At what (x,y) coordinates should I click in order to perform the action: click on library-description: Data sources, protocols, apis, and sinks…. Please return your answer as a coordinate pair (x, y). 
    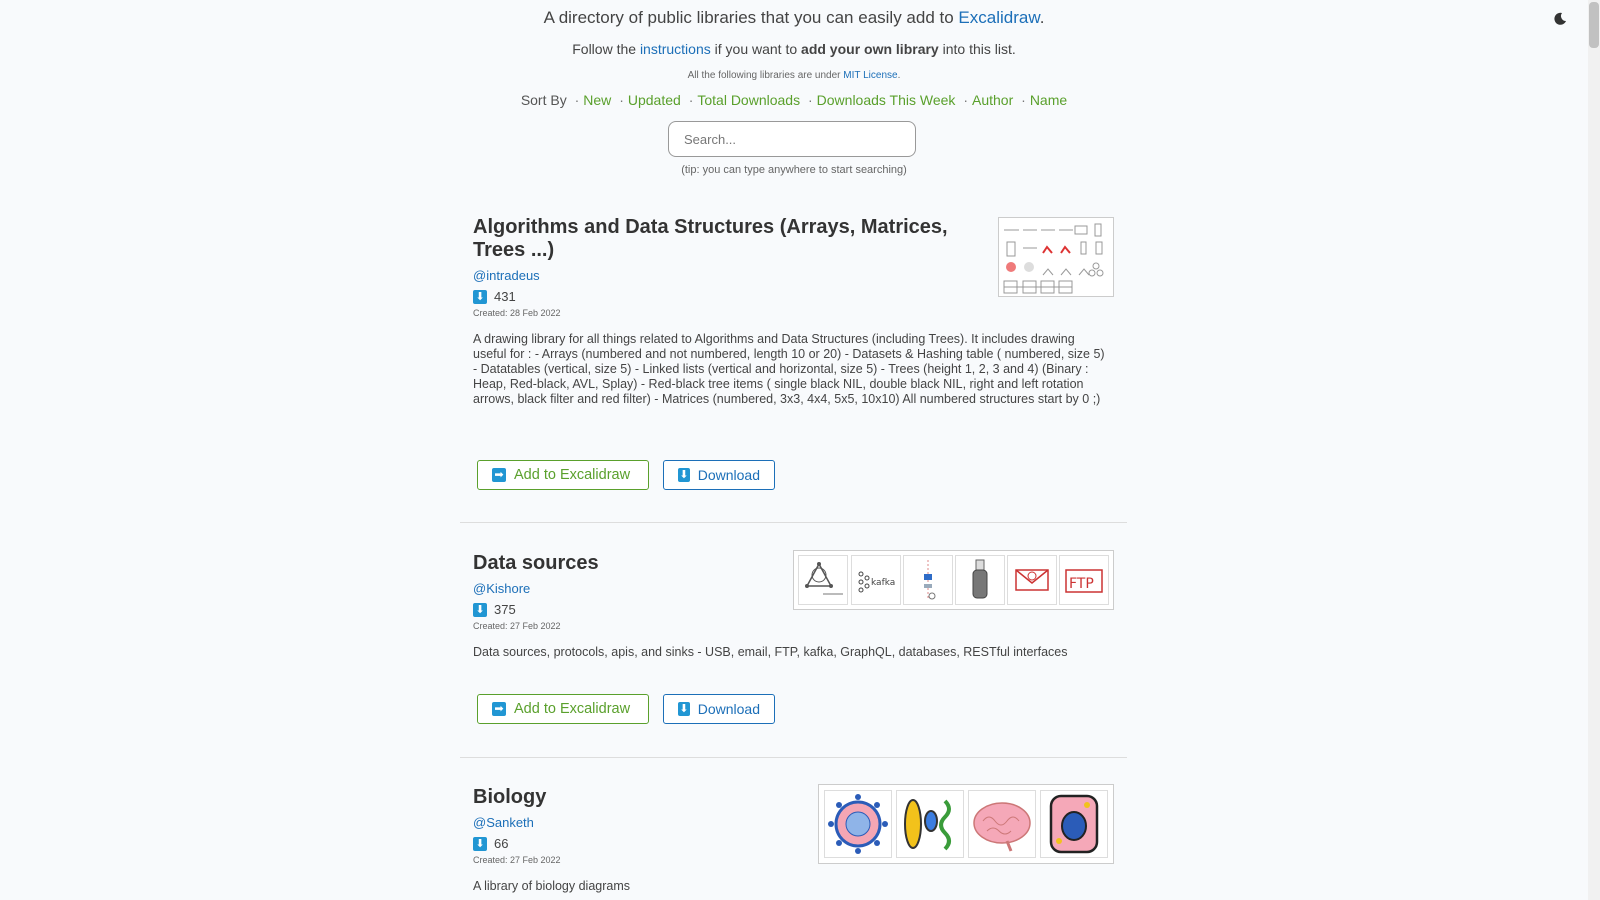
    Looking at the image, I should click on (770, 652).